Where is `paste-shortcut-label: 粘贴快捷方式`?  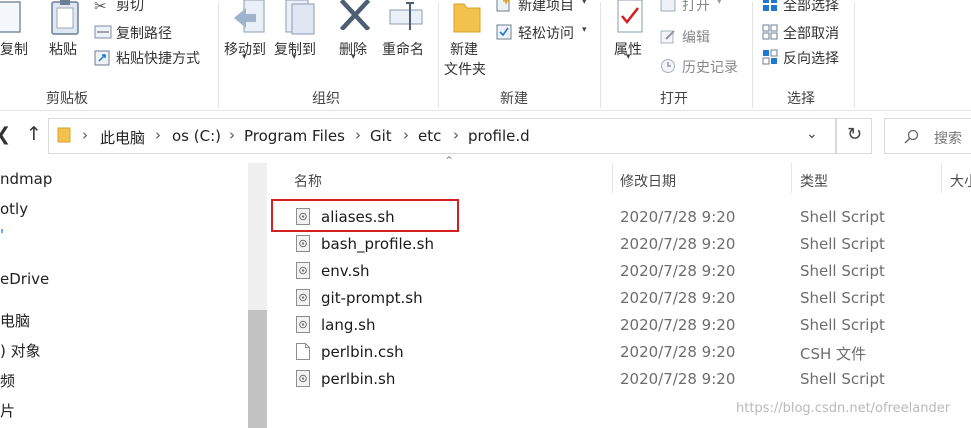
paste-shortcut-label: 粘贴快捷方式 is located at coordinates (158, 59).